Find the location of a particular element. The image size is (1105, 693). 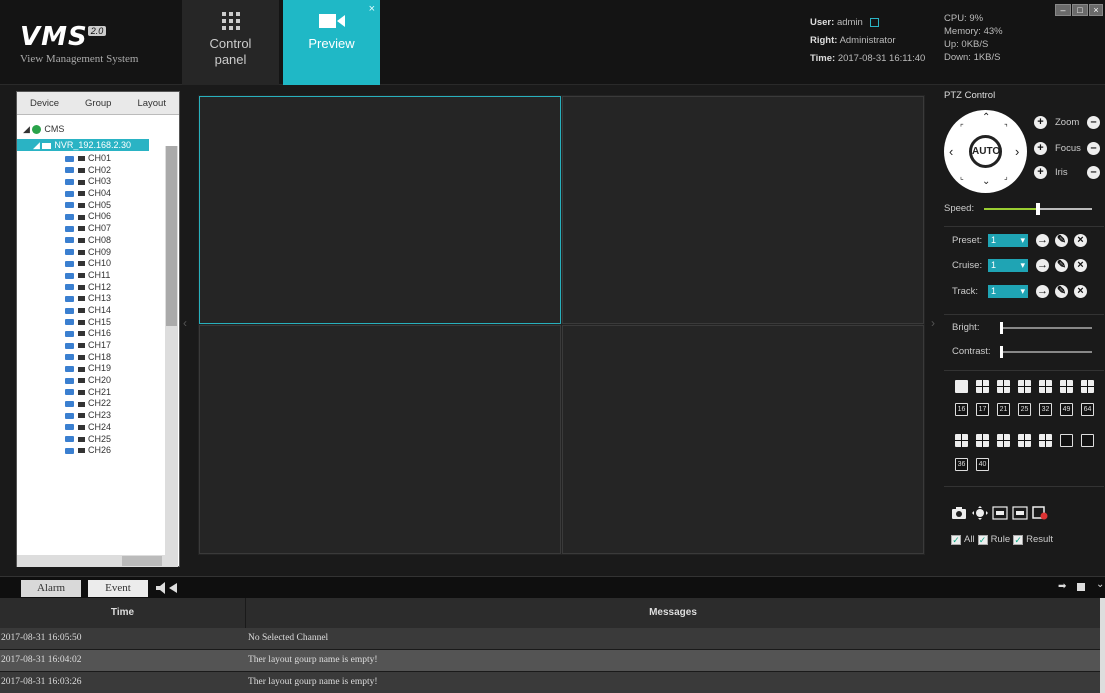

track-edit-button: ✎ is located at coordinates (1061, 291).